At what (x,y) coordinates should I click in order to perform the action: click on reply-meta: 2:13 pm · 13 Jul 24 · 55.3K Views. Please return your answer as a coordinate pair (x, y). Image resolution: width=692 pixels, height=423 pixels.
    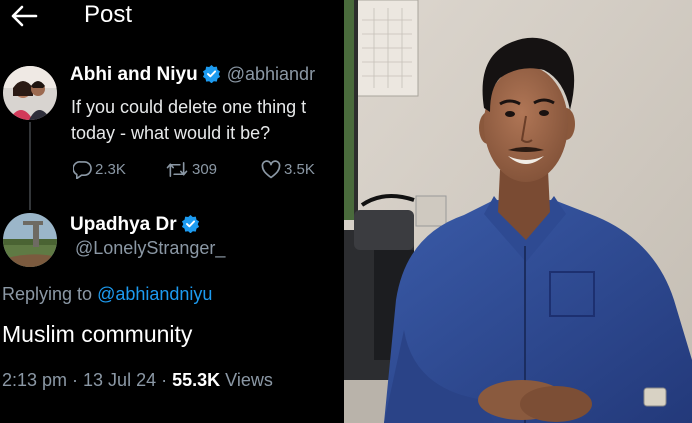
    Looking at the image, I should click on (137, 380).